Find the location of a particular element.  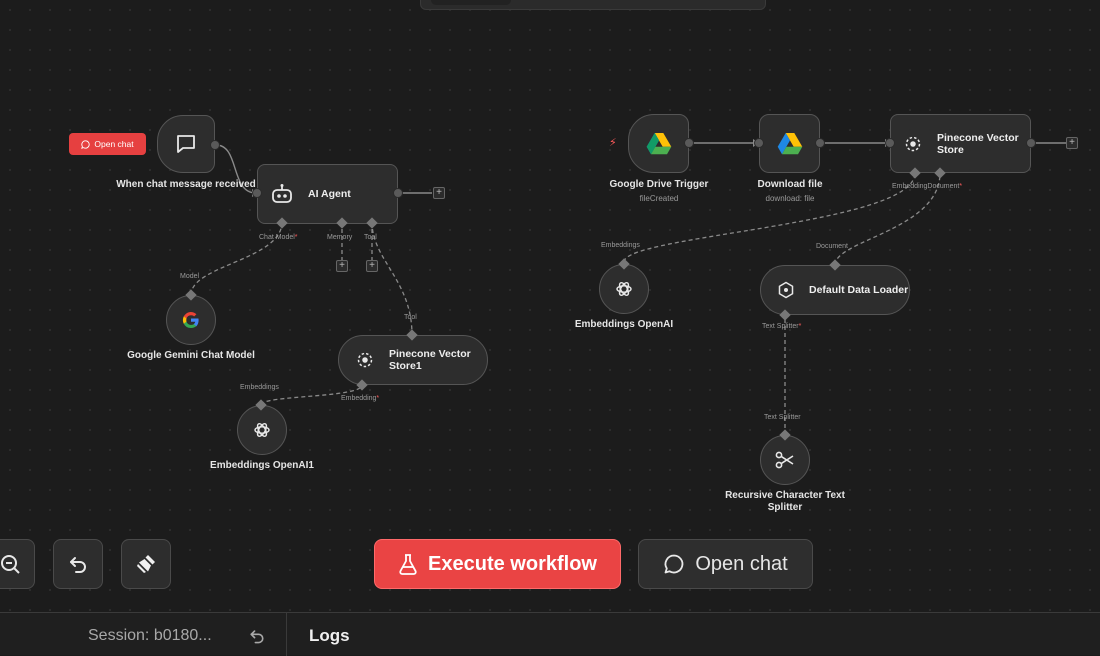

scissors-icon is located at coordinates (784, 460).